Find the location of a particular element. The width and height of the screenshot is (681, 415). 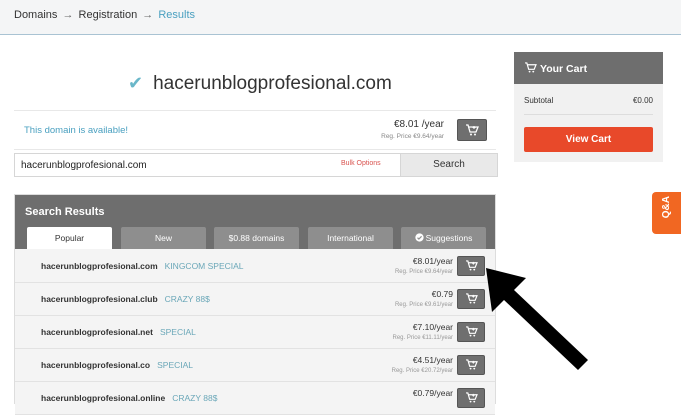

result-reg-price: Reg. Price €11.11/year is located at coordinates (422, 338).